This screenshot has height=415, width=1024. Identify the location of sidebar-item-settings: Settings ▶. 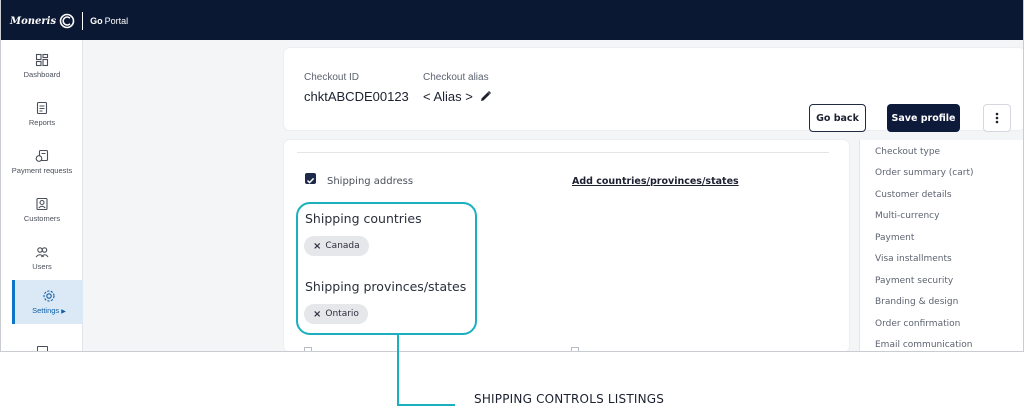
(47, 302).